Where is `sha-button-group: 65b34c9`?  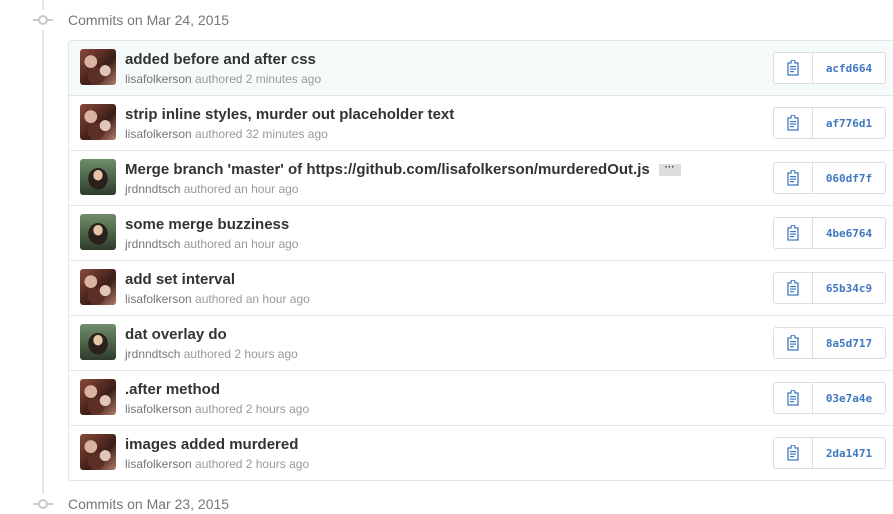
sha-button-group: 65b34c9 is located at coordinates (829, 288).